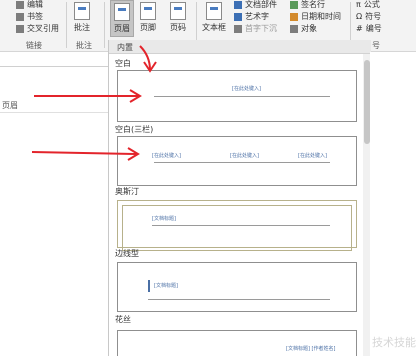 The image size is (416, 356). I want to click on document-parts-icon, so click(238, 5).